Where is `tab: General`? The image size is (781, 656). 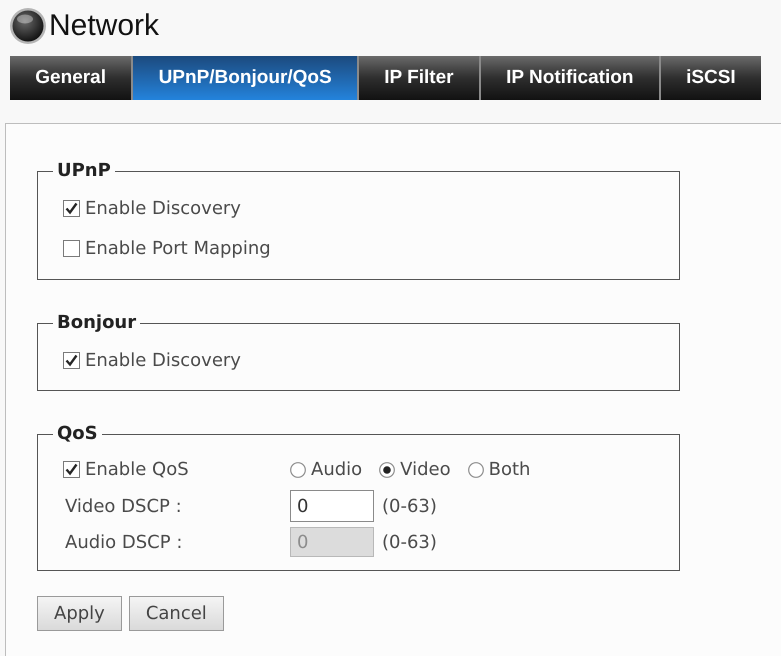 tab: General is located at coordinates (71, 78).